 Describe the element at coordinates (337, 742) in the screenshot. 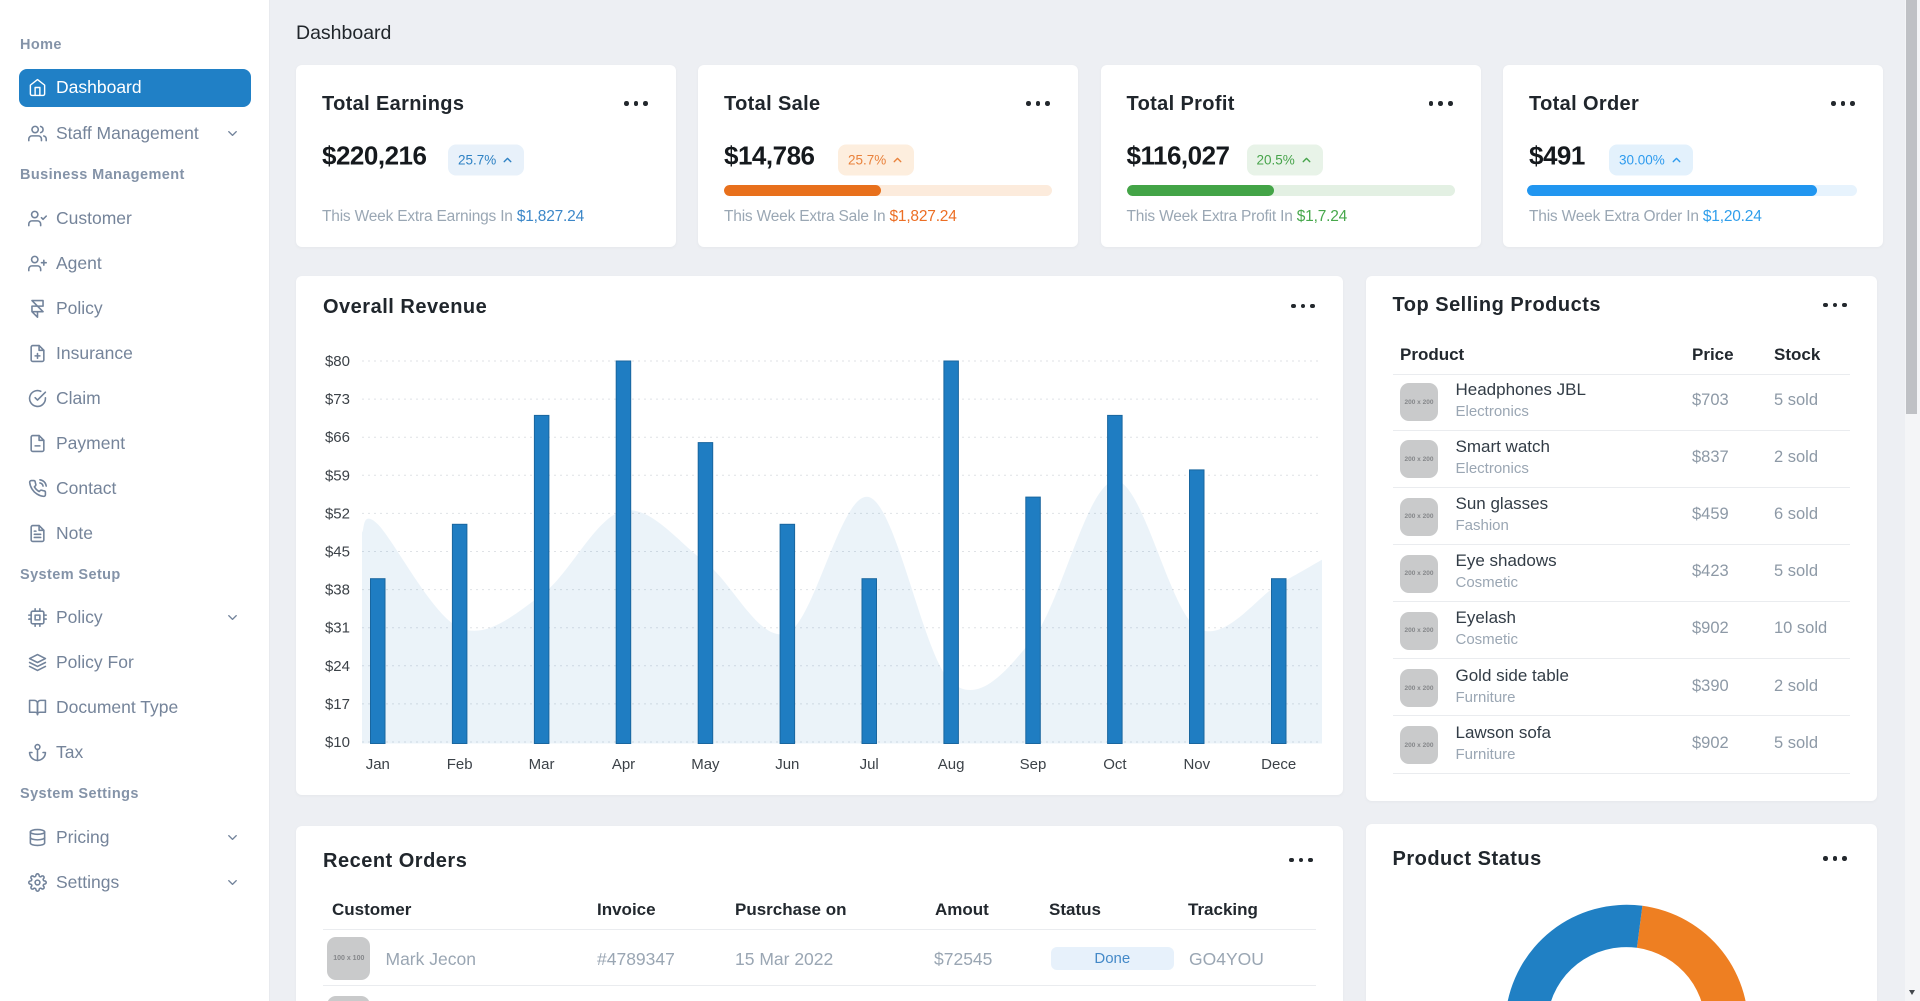

I see `svg-text: $10` at that location.